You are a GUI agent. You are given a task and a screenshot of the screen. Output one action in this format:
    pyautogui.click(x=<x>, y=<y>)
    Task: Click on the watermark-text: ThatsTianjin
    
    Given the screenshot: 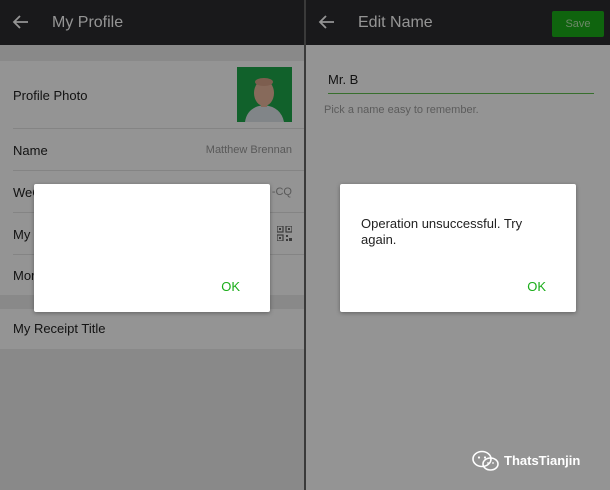 What is the action you would take?
    pyautogui.click(x=542, y=460)
    